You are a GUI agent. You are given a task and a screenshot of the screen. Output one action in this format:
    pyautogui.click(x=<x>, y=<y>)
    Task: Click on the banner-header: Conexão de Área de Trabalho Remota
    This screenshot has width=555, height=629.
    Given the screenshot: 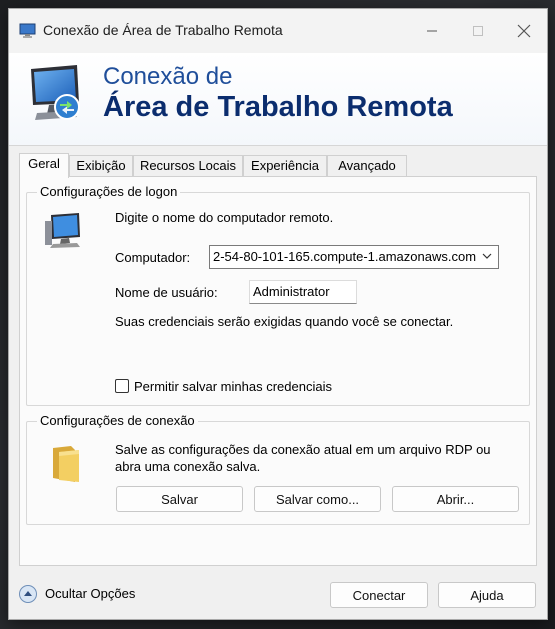 What is the action you would take?
    pyautogui.click(x=278, y=99)
    